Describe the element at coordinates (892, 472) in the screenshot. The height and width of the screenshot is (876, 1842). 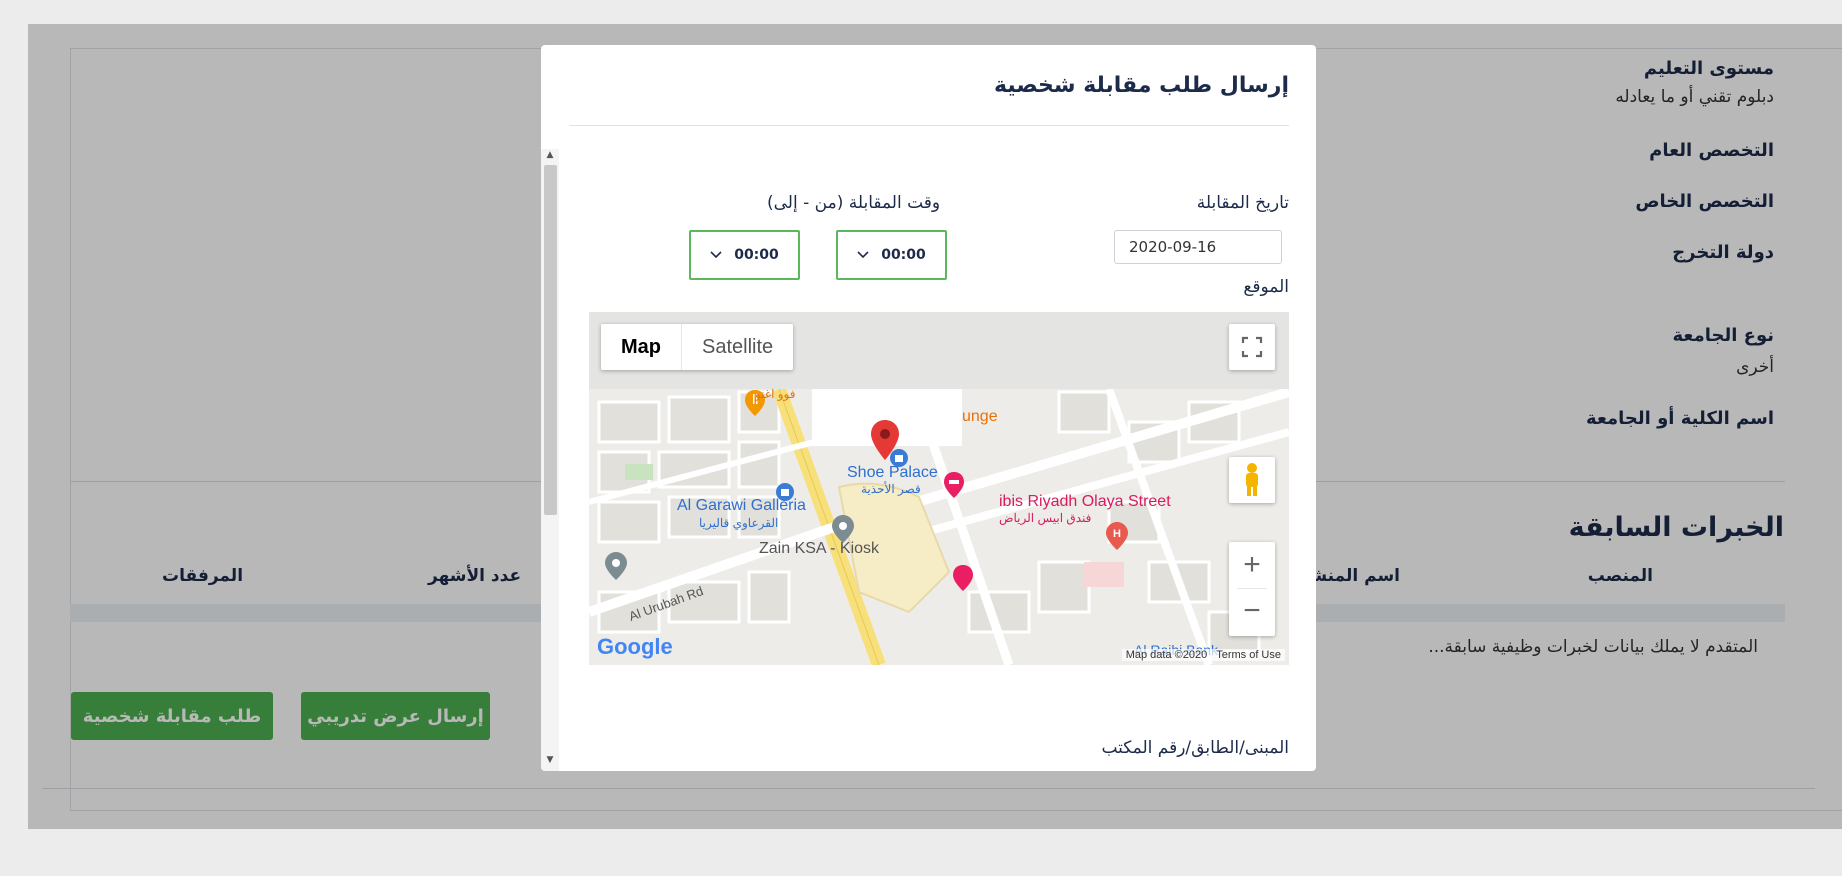
I see `map-label-shoe-palace: Shoe Palace` at that location.